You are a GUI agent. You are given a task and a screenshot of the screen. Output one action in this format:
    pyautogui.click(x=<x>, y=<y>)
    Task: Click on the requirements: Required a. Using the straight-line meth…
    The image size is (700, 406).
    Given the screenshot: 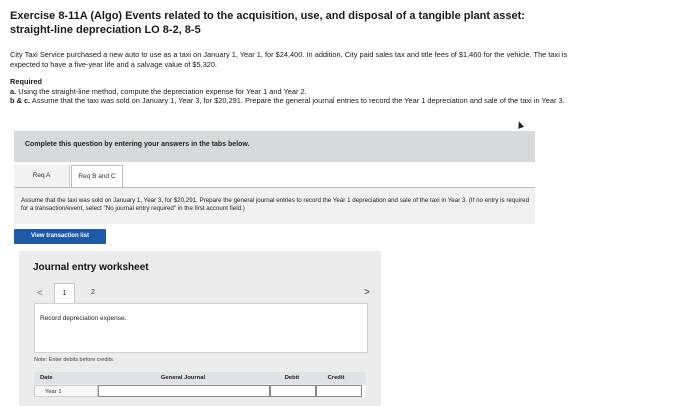 What is the action you would take?
    pyautogui.click(x=290, y=91)
    